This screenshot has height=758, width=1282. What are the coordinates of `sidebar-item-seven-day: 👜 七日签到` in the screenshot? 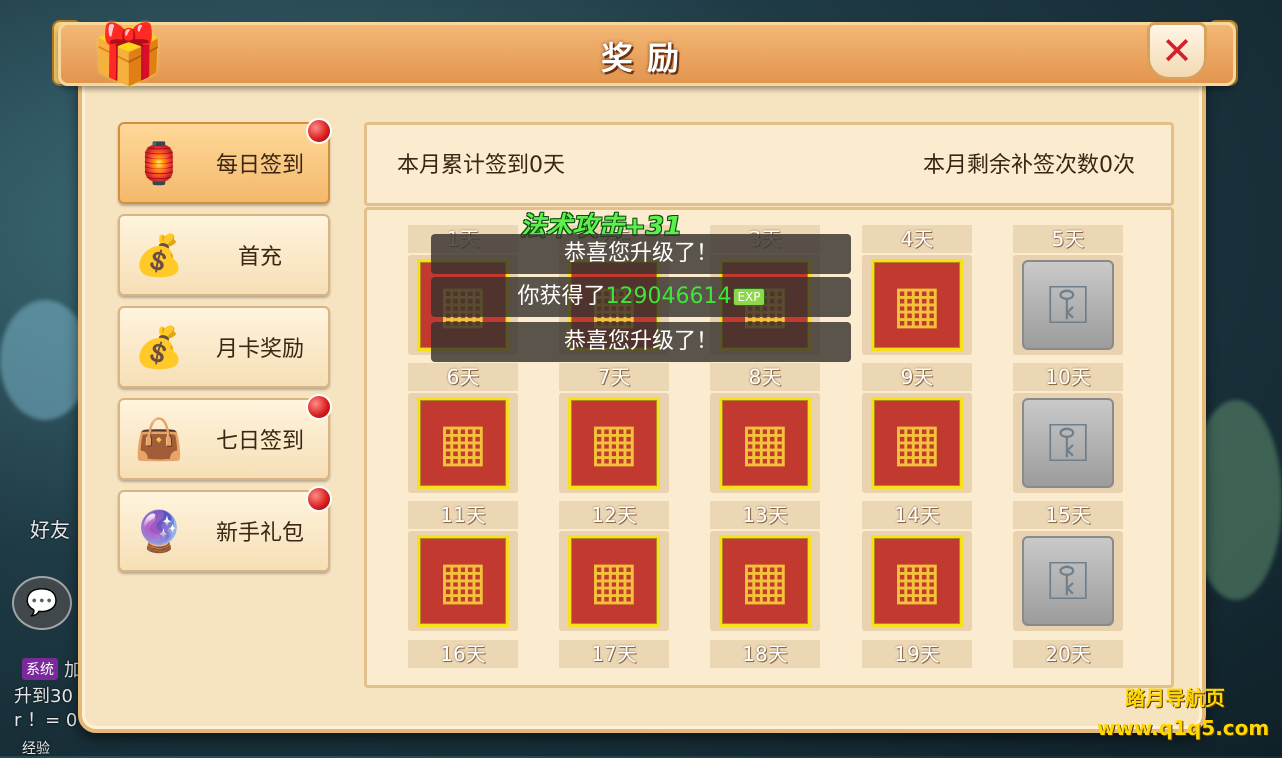 It's located at (225, 437).